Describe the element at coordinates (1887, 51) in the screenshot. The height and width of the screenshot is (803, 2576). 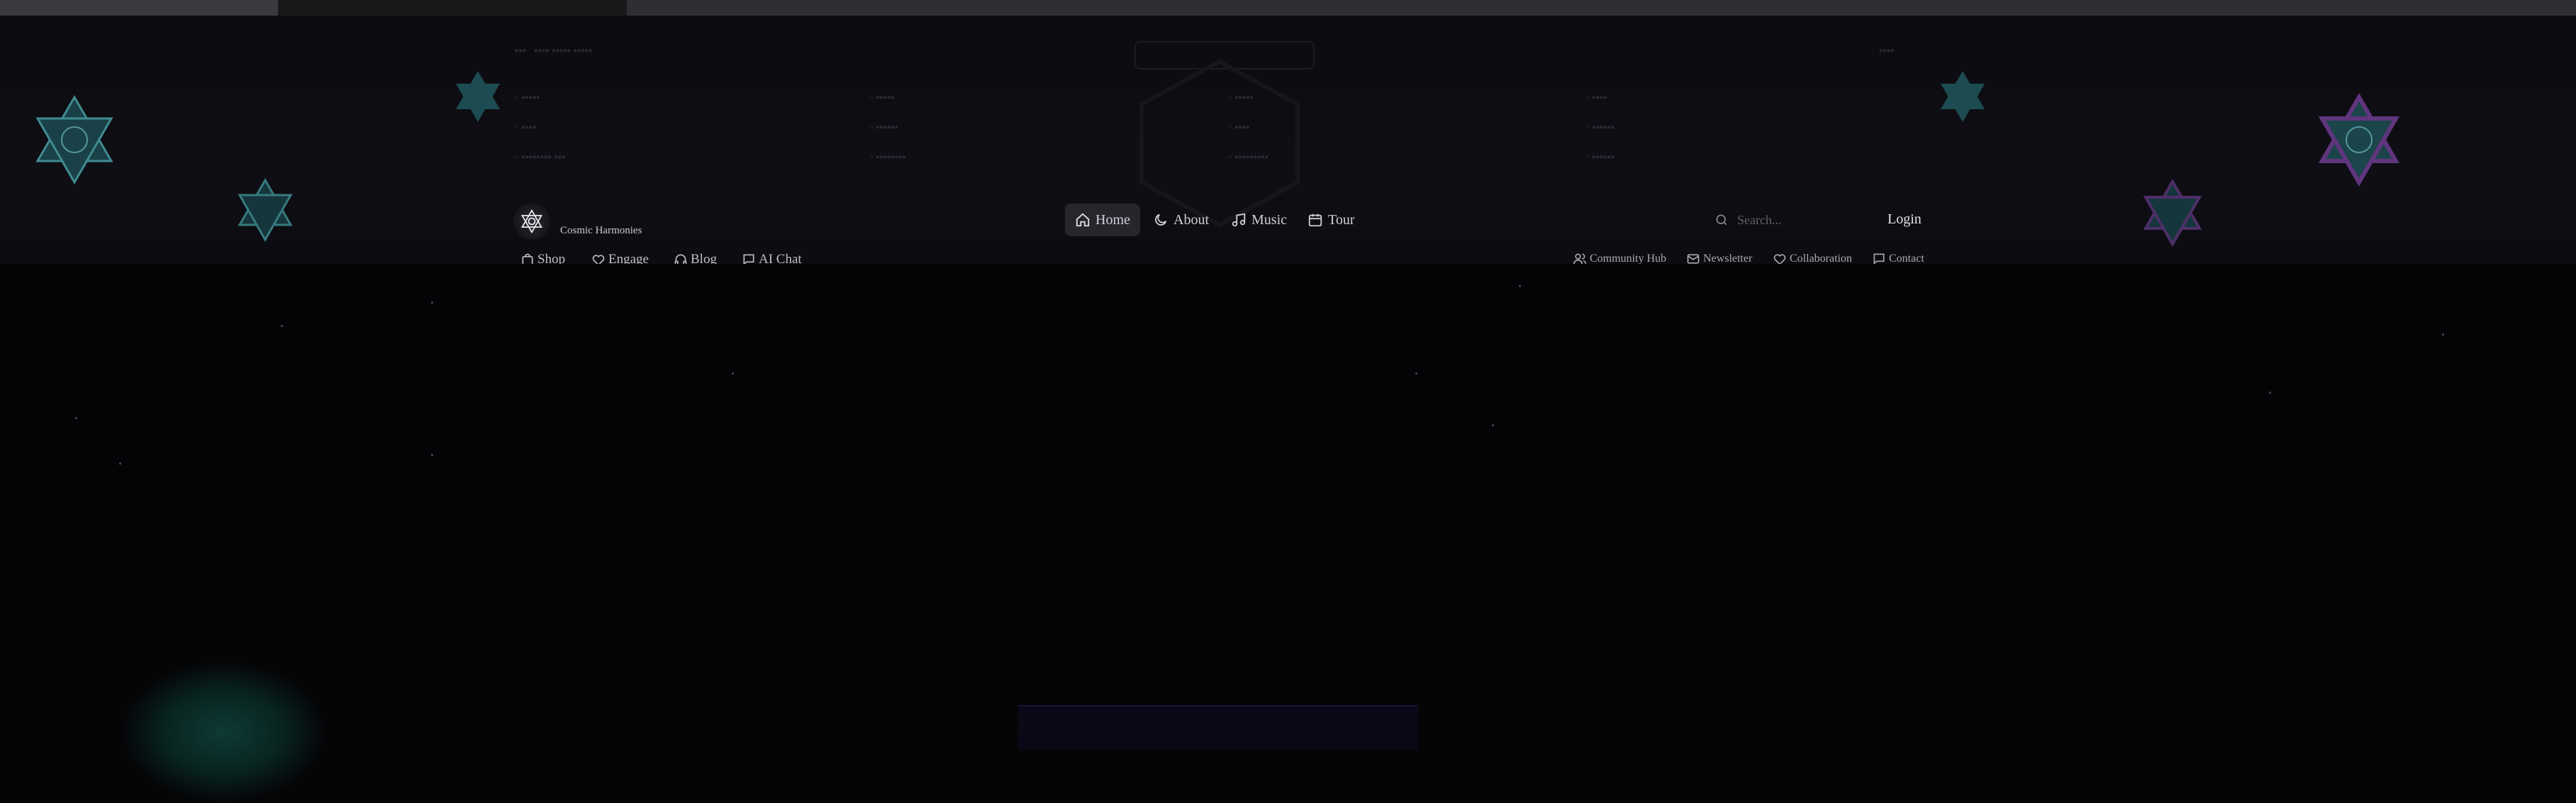
I see `background-menu-ghost: ▪▪▪▪` at that location.